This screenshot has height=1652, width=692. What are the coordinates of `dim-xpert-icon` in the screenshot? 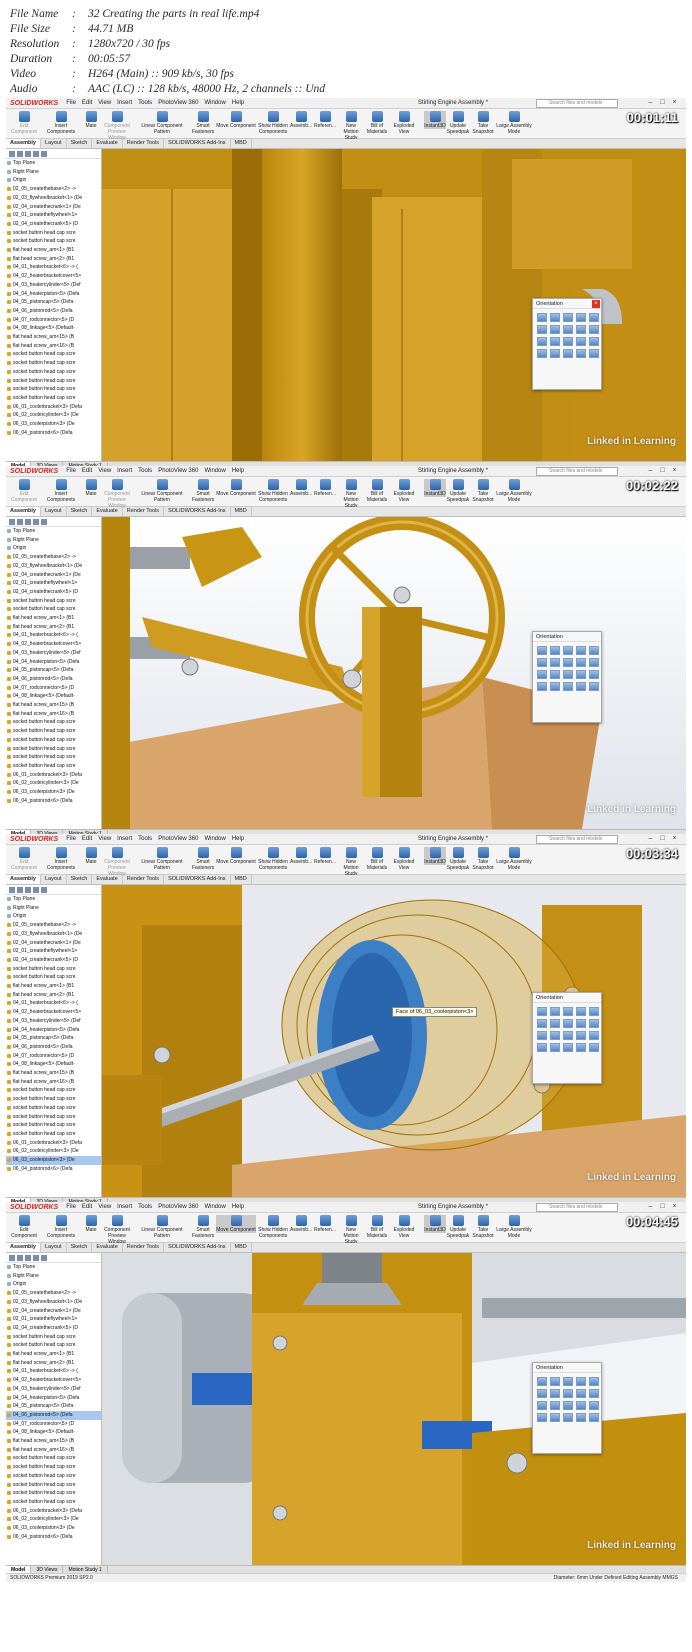 It's located at (36, 889).